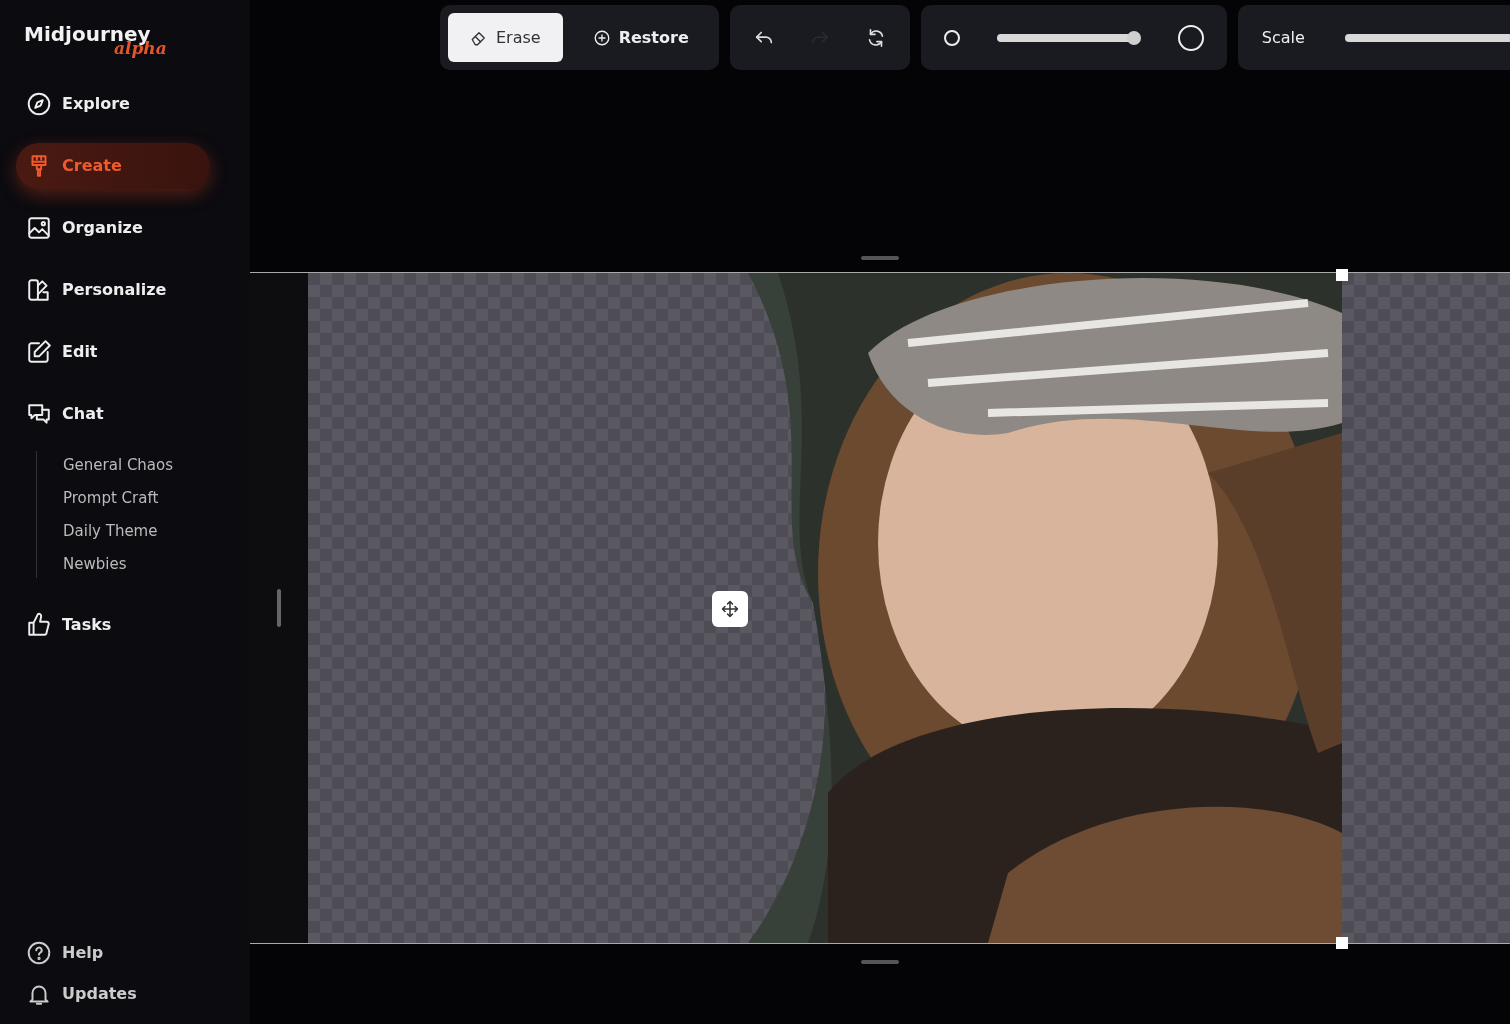 Image resolution: width=1510 pixels, height=1024 pixels. What do you see at coordinates (113, 166) in the screenshot?
I see `nav-item: Create` at bounding box center [113, 166].